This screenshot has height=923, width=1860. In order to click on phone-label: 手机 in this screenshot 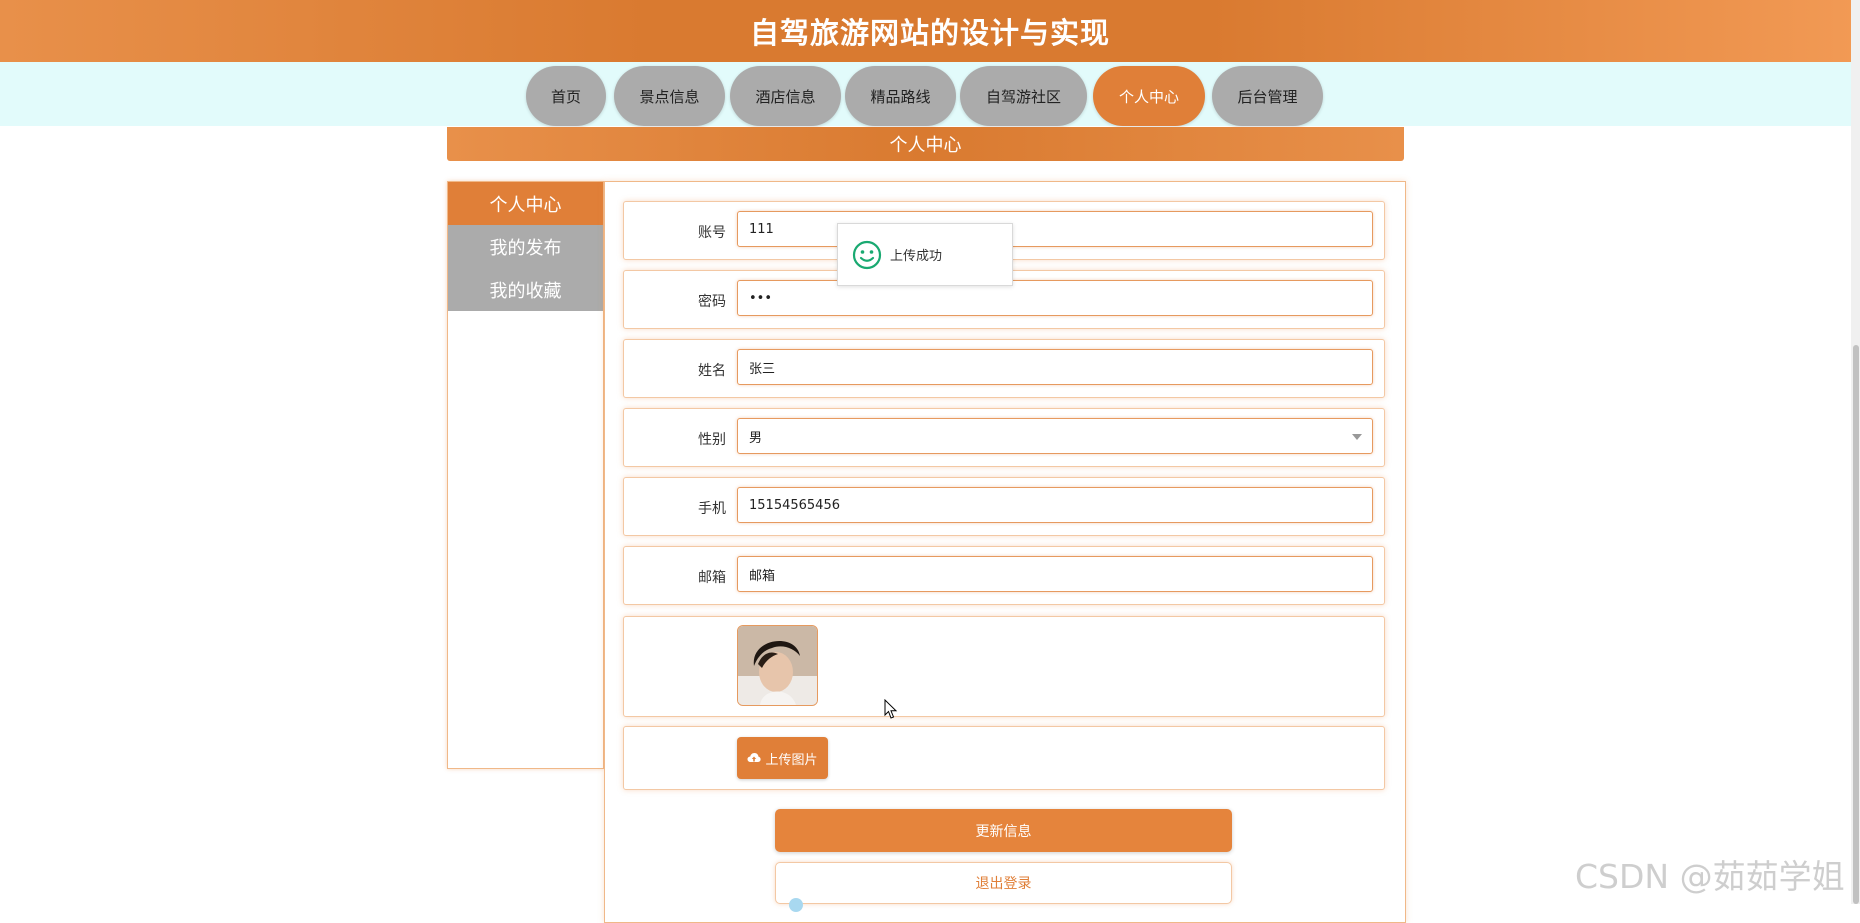, I will do `click(712, 509)`.